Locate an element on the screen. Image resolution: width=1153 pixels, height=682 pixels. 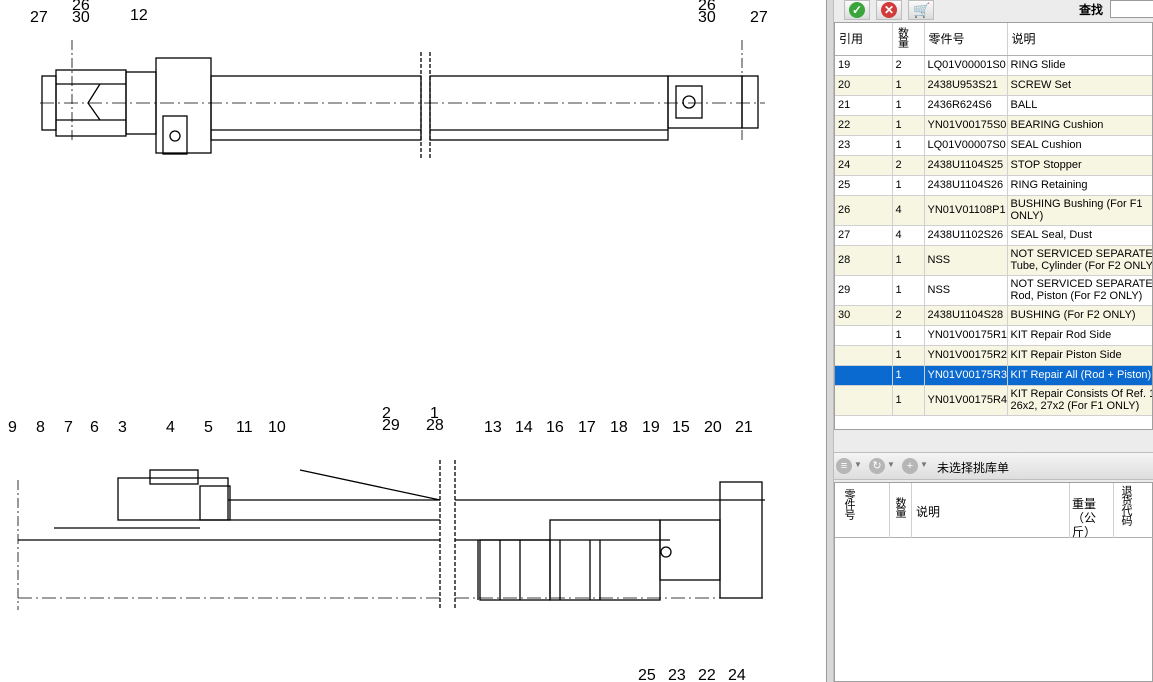
pl-header-weight: 重量（公斤） is located at coordinates (1092, 511).